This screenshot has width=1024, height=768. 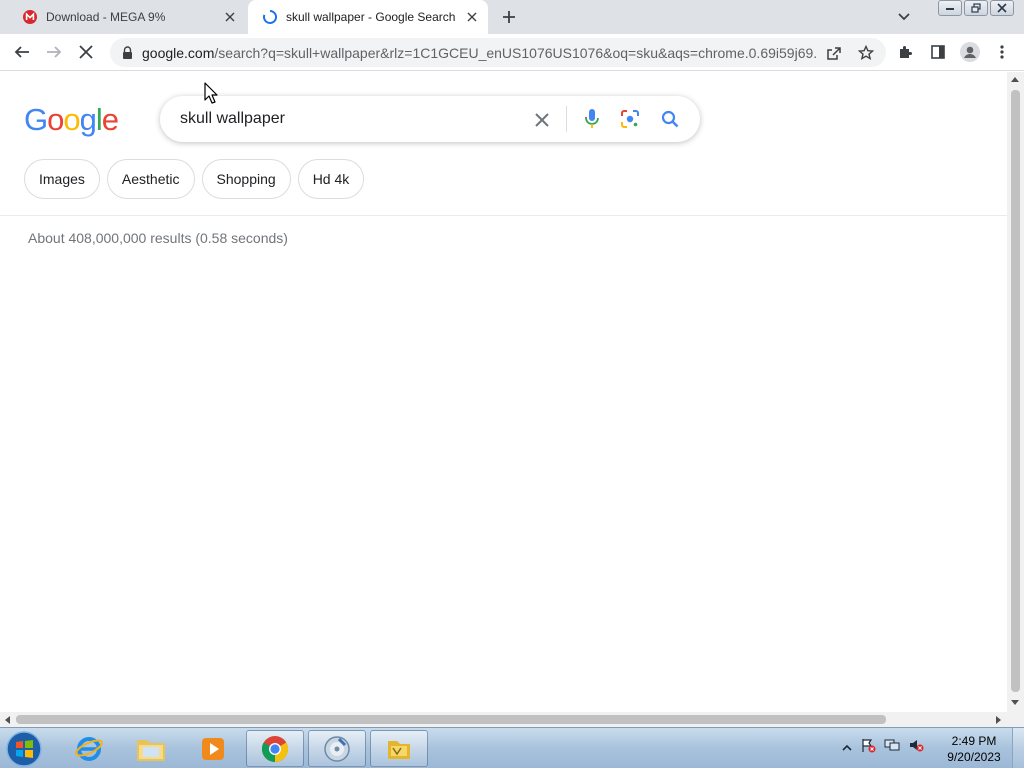 What do you see at coordinates (1015, 79) in the screenshot?
I see `scroll-up-arrow-icon` at bounding box center [1015, 79].